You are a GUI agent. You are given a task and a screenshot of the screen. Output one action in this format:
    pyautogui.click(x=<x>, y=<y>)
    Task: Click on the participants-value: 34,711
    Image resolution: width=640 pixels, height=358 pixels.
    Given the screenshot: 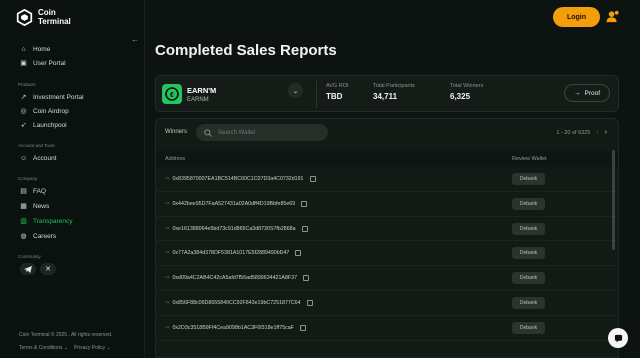 What is the action you would take?
    pyautogui.click(x=385, y=96)
    